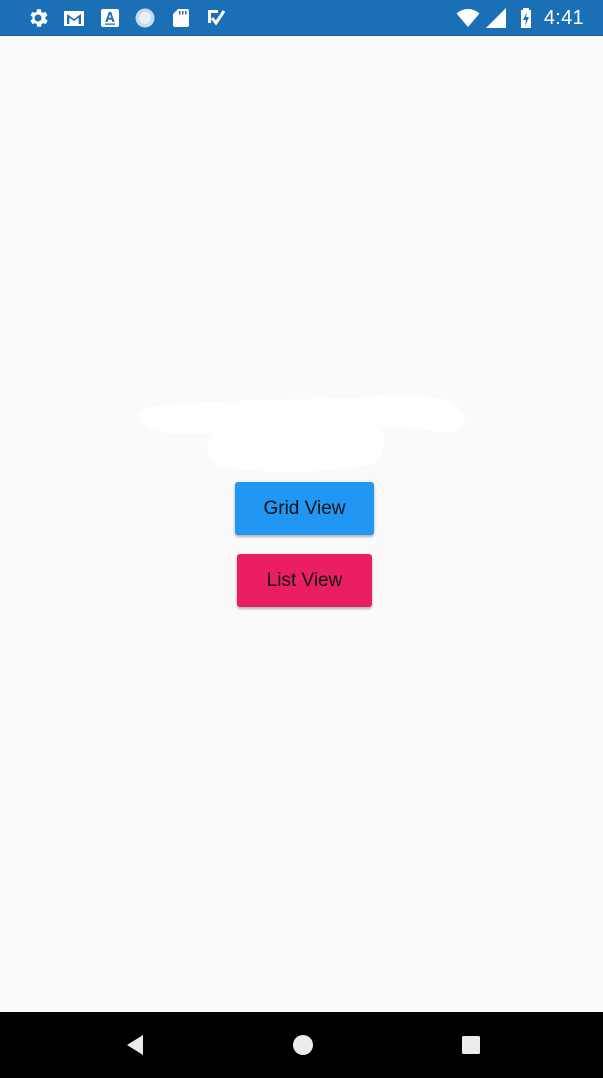 The width and height of the screenshot is (603, 1078). What do you see at coordinates (136, 1045) in the screenshot?
I see `back-icon` at bounding box center [136, 1045].